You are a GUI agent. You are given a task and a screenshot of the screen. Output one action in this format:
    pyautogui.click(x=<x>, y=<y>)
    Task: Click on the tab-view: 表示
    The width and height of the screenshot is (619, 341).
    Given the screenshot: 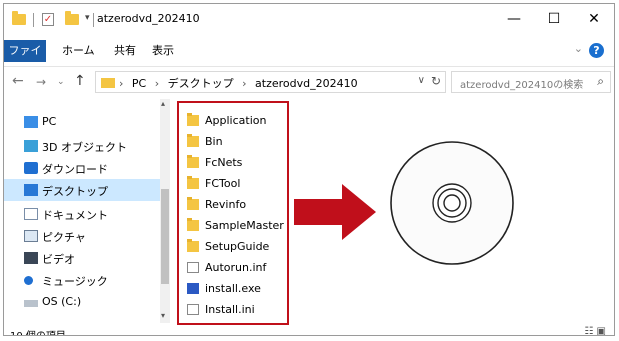 What is the action you would take?
    pyautogui.click(x=163, y=51)
    